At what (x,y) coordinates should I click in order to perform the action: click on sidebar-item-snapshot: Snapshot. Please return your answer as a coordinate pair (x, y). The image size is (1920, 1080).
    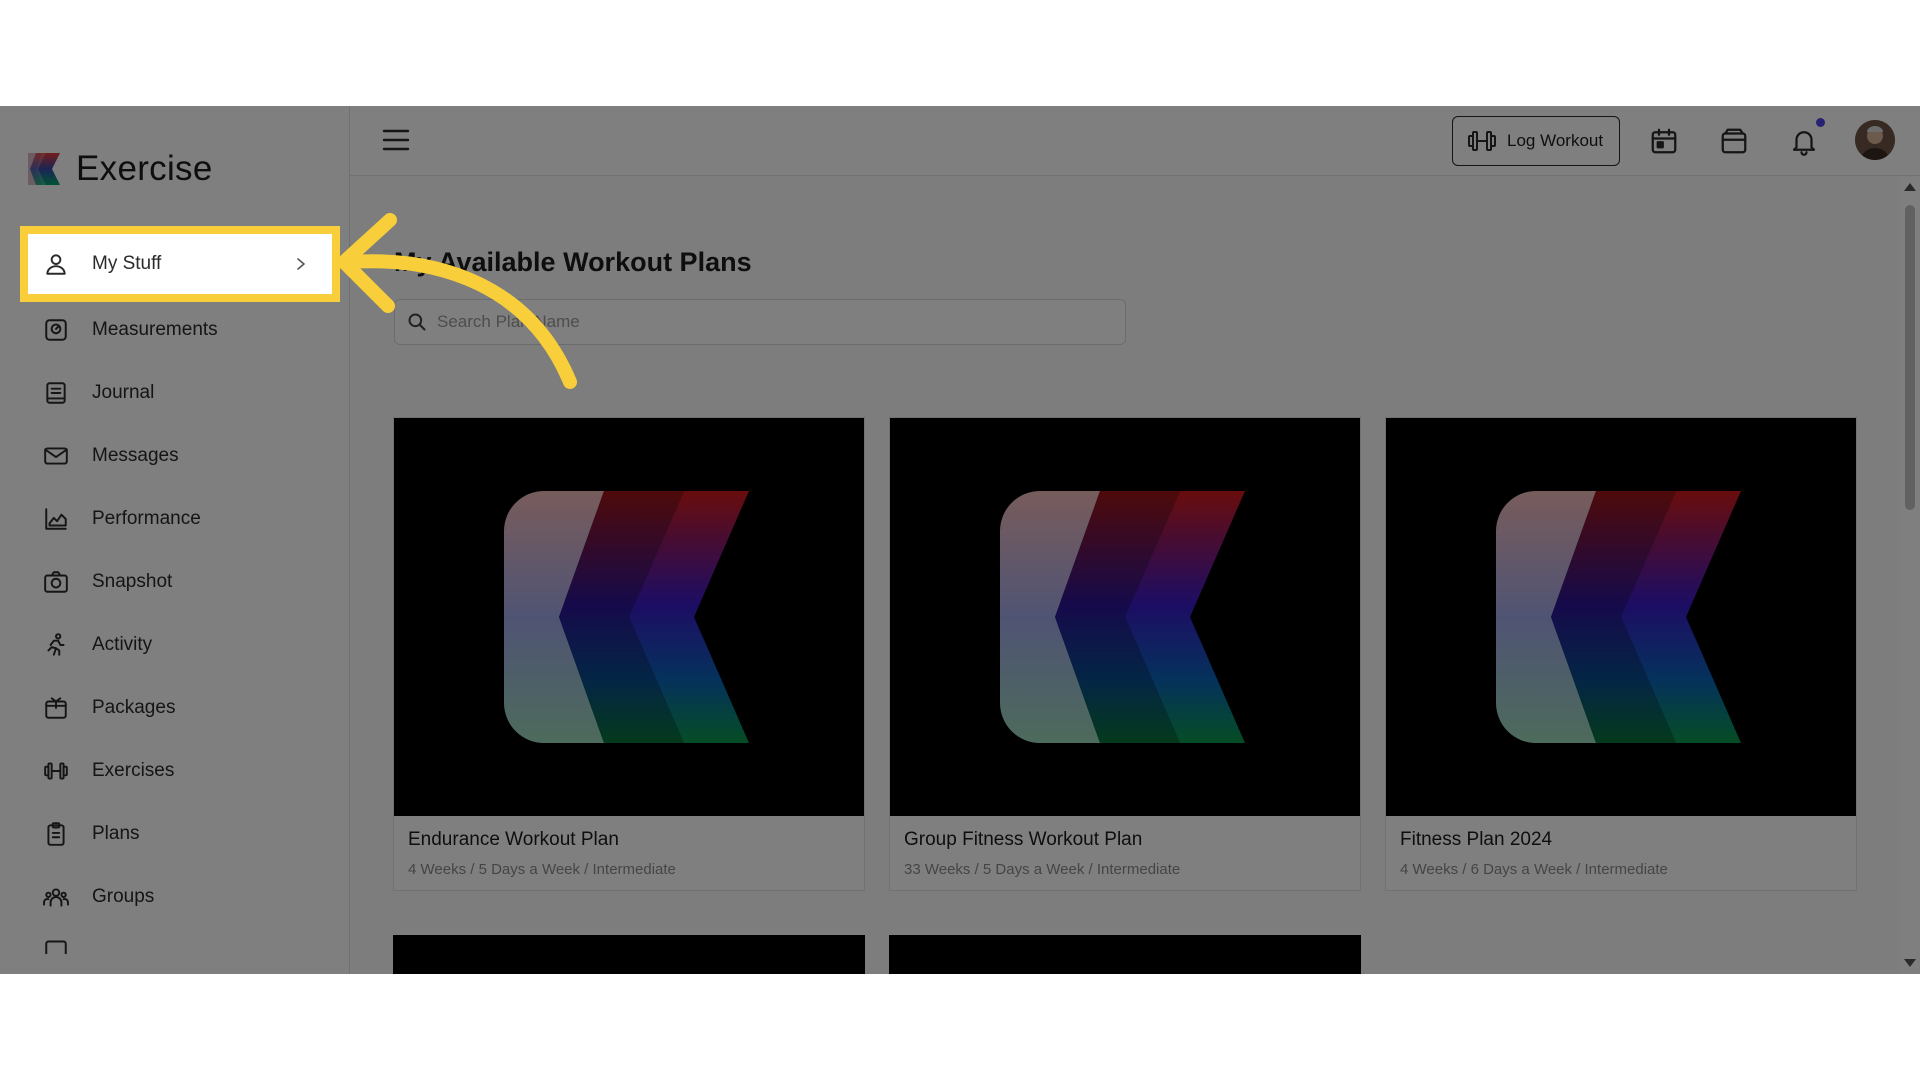
    Looking at the image, I should click on (178, 581).